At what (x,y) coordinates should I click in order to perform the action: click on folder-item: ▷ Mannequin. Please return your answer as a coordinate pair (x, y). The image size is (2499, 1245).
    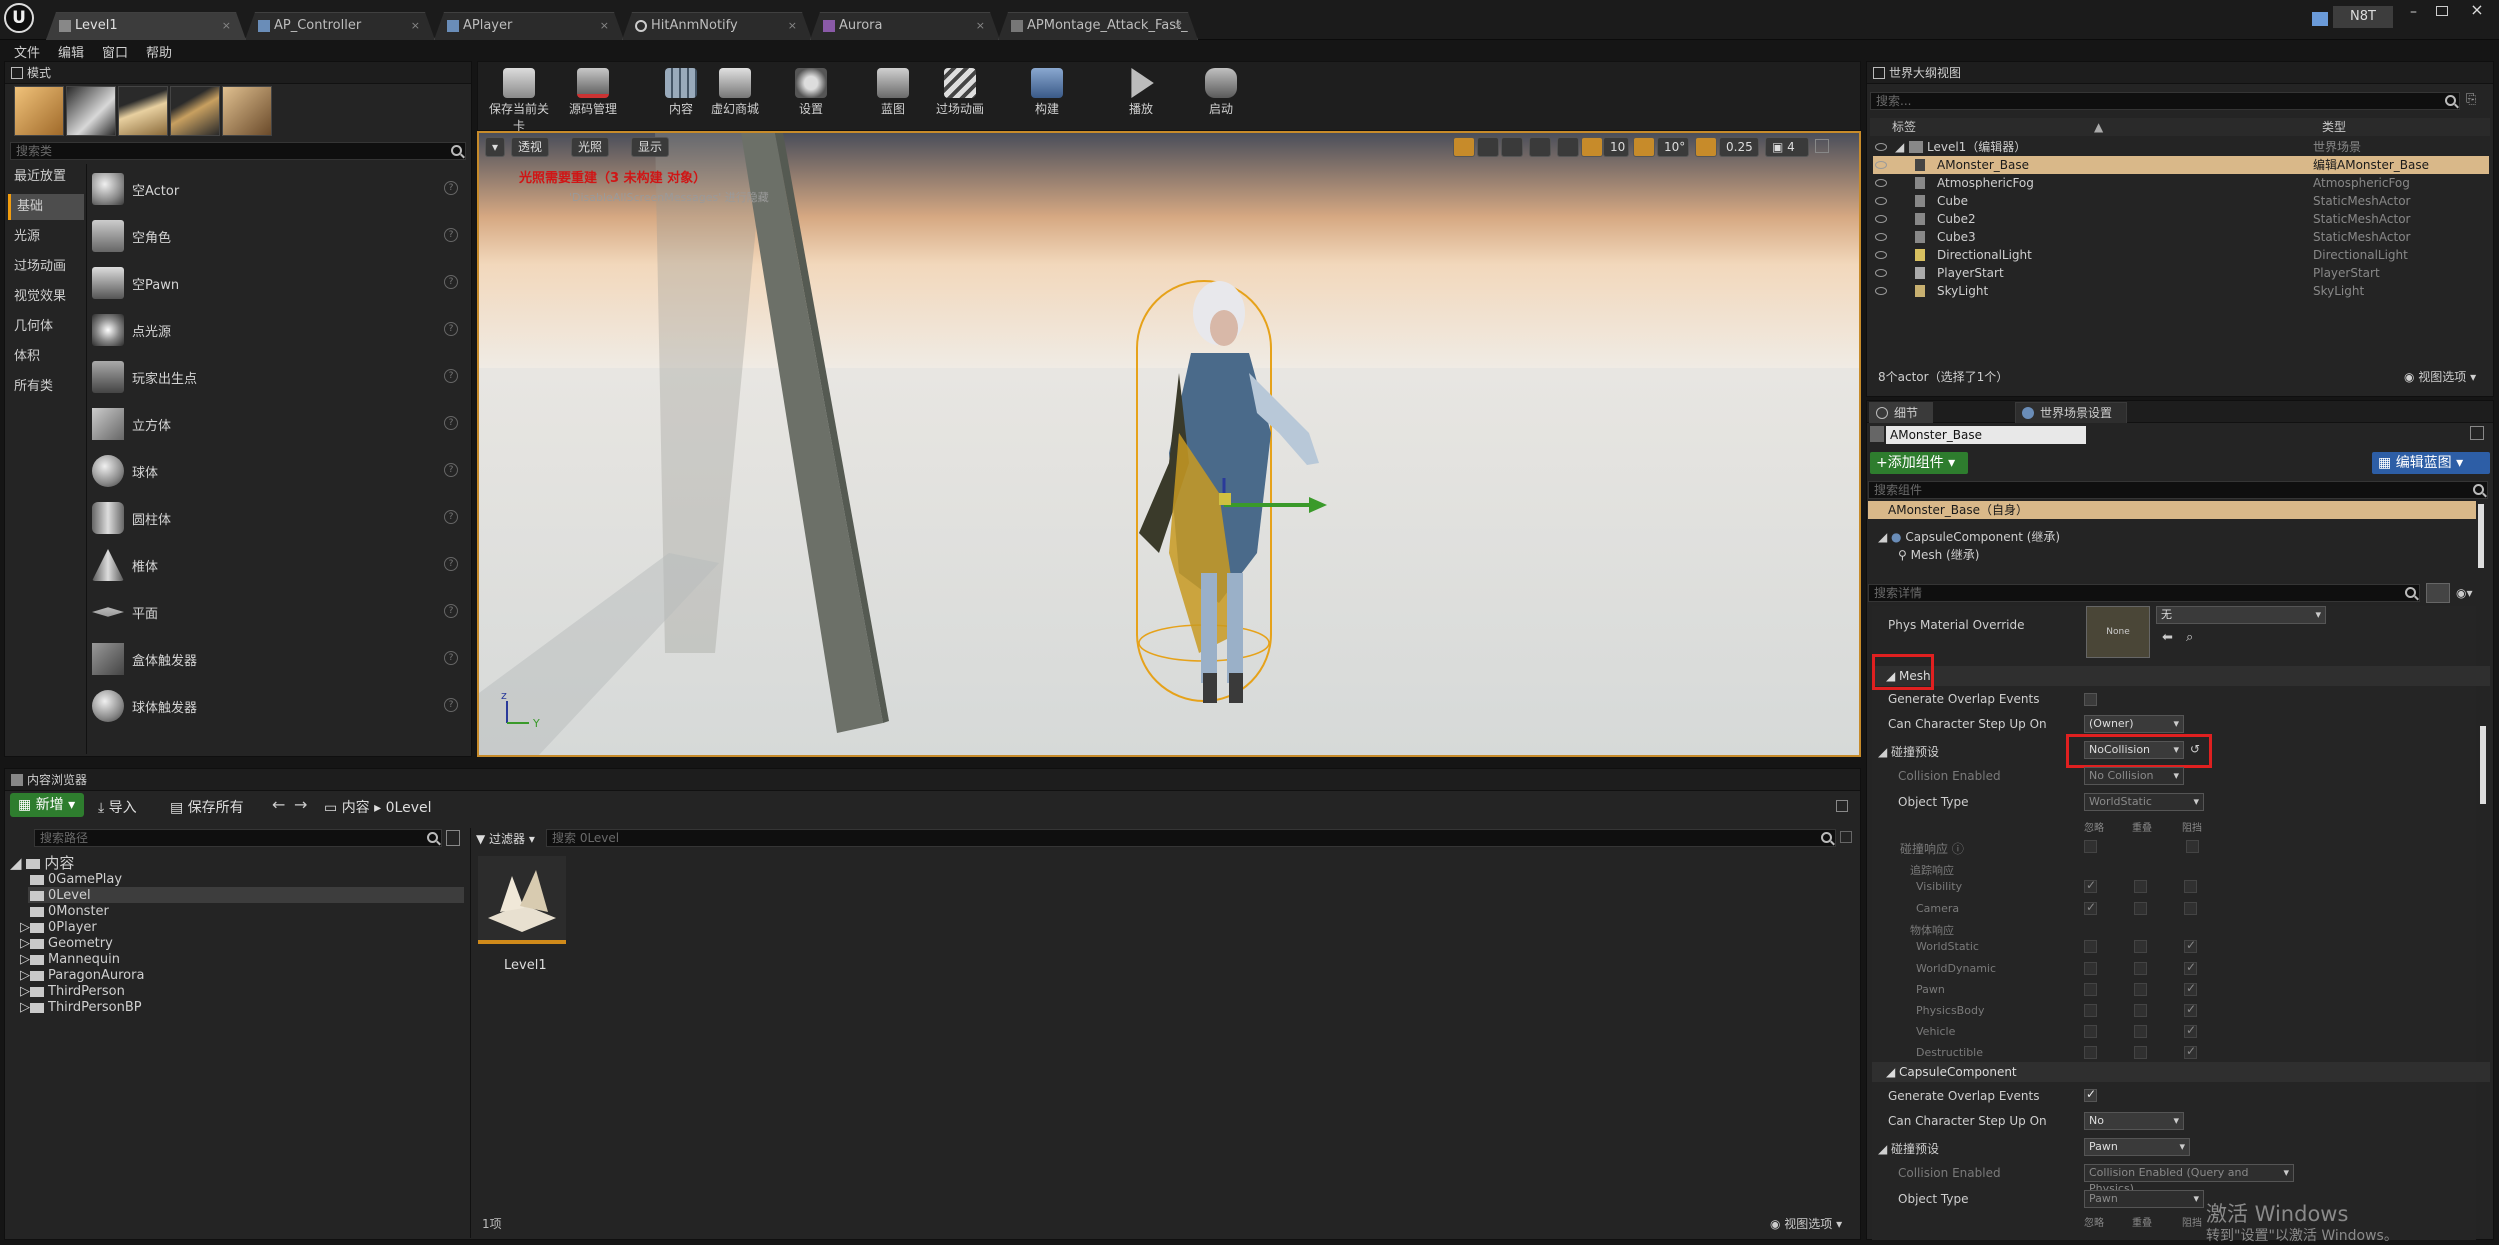
    Looking at the image, I should click on (70, 959).